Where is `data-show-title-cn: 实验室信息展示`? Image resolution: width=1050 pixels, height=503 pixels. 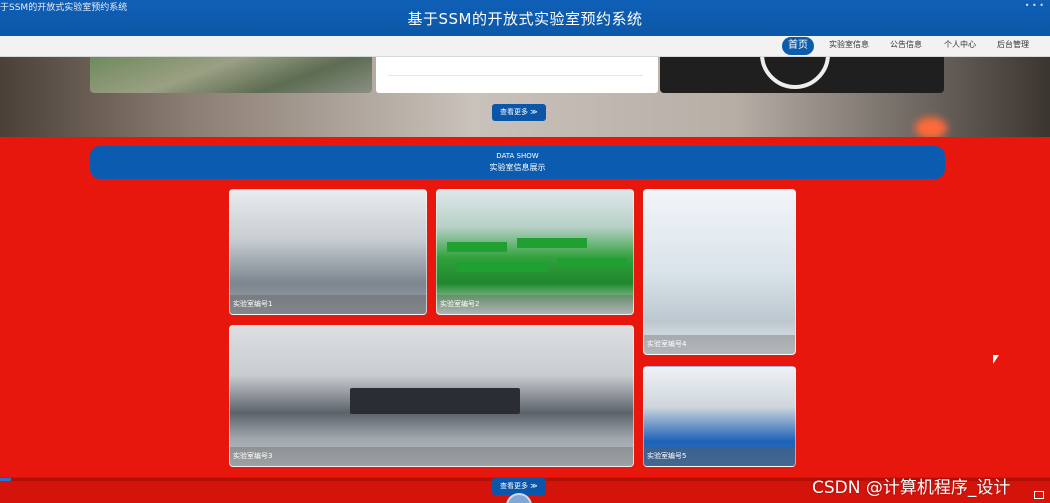 data-show-title-cn: 实验室信息展示 is located at coordinates (517, 167).